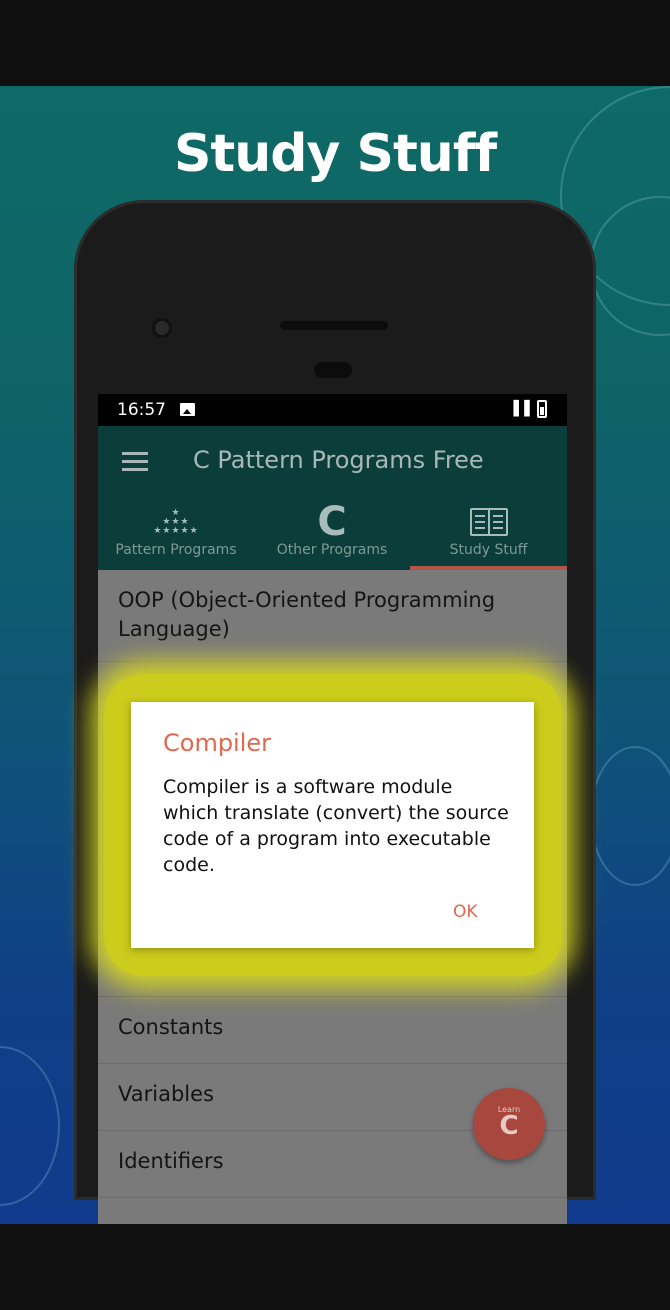 This screenshot has width=670, height=1310. I want to click on top-letterbox, so click(335, 43).